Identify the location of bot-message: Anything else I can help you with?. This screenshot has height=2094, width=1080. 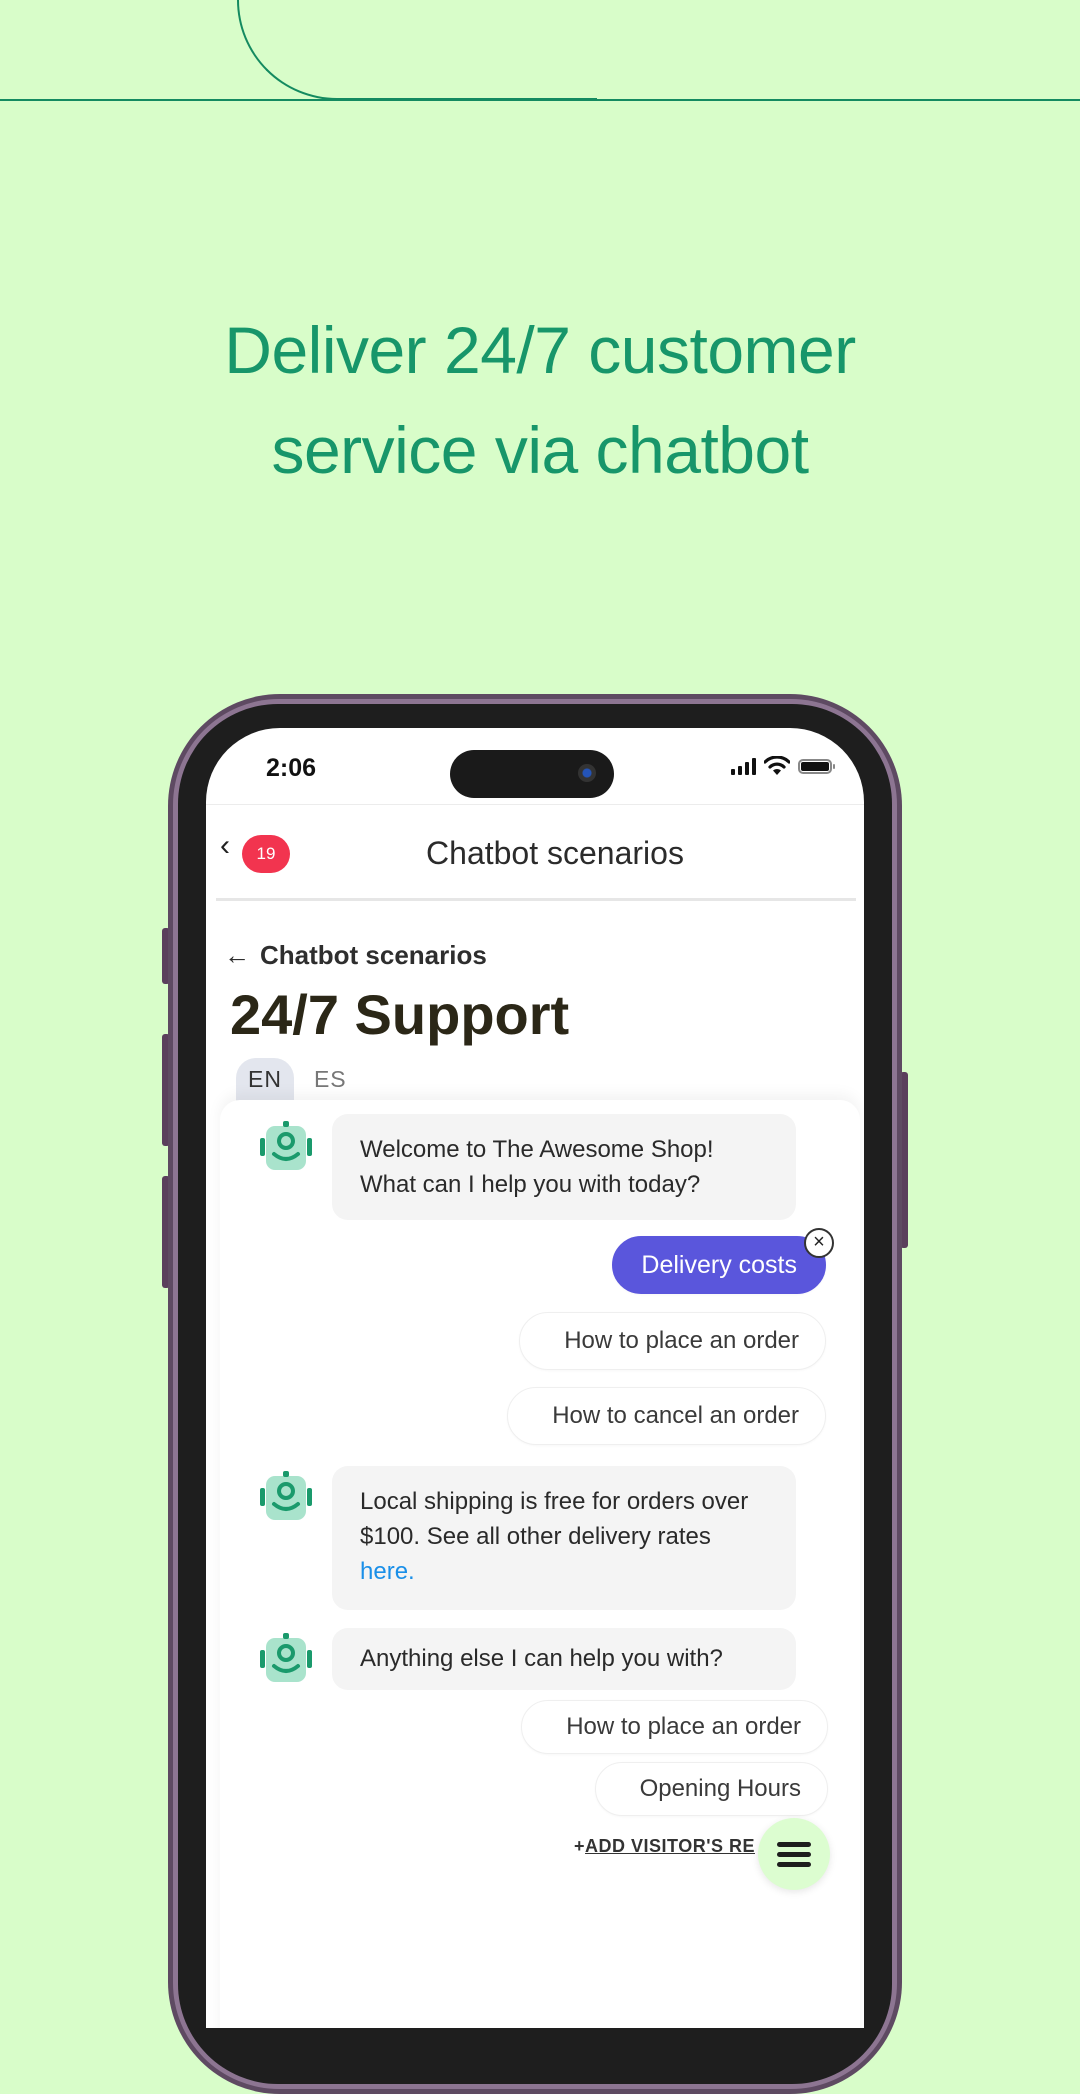
(564, 1659).